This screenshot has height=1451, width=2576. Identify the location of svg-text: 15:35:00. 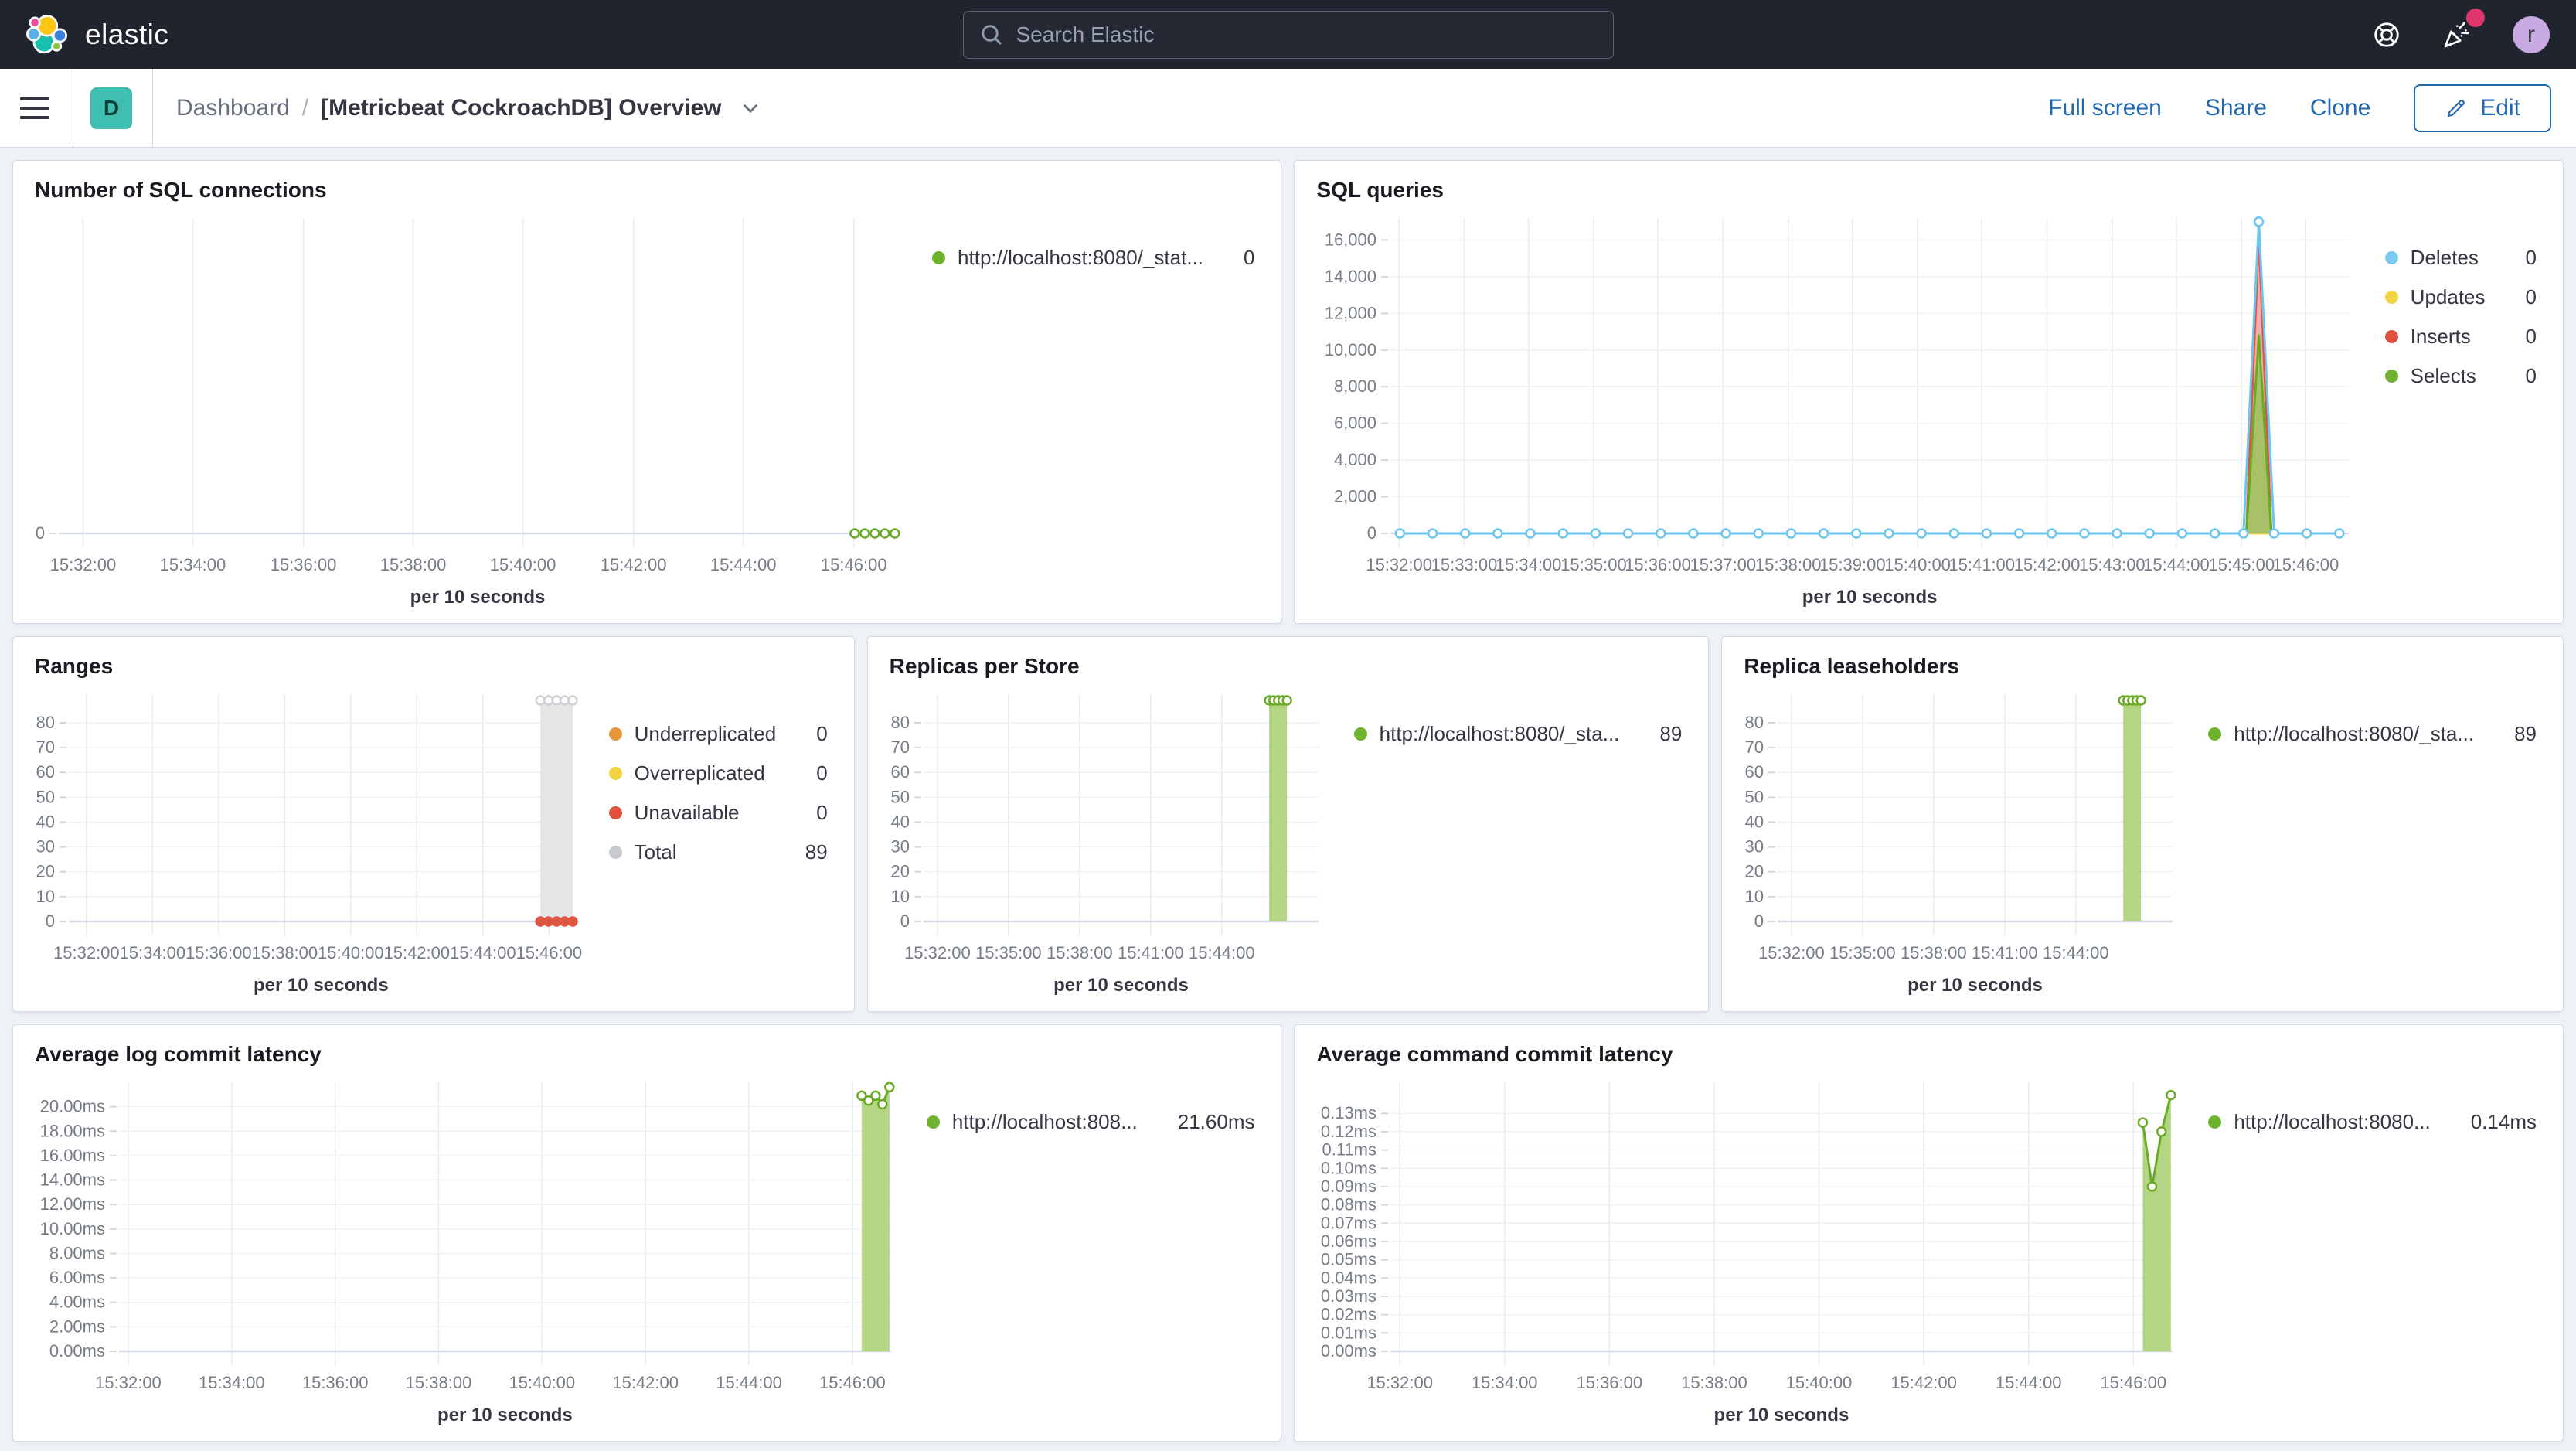
(1594, 564).